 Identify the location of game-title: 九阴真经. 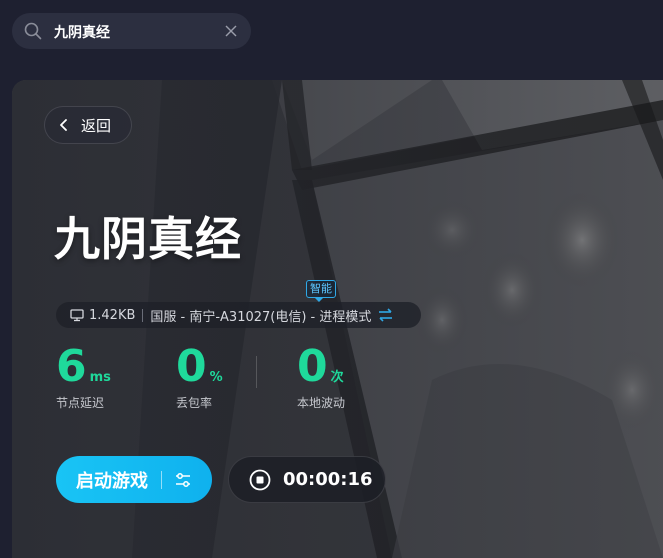
(148, 239).